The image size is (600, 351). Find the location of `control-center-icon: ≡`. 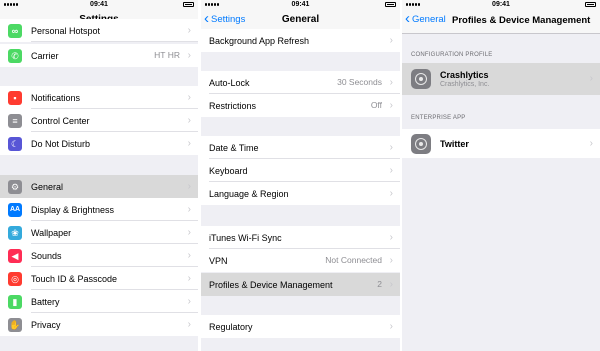

control-center-icon: ≡ is located at coordinates (15, 120).